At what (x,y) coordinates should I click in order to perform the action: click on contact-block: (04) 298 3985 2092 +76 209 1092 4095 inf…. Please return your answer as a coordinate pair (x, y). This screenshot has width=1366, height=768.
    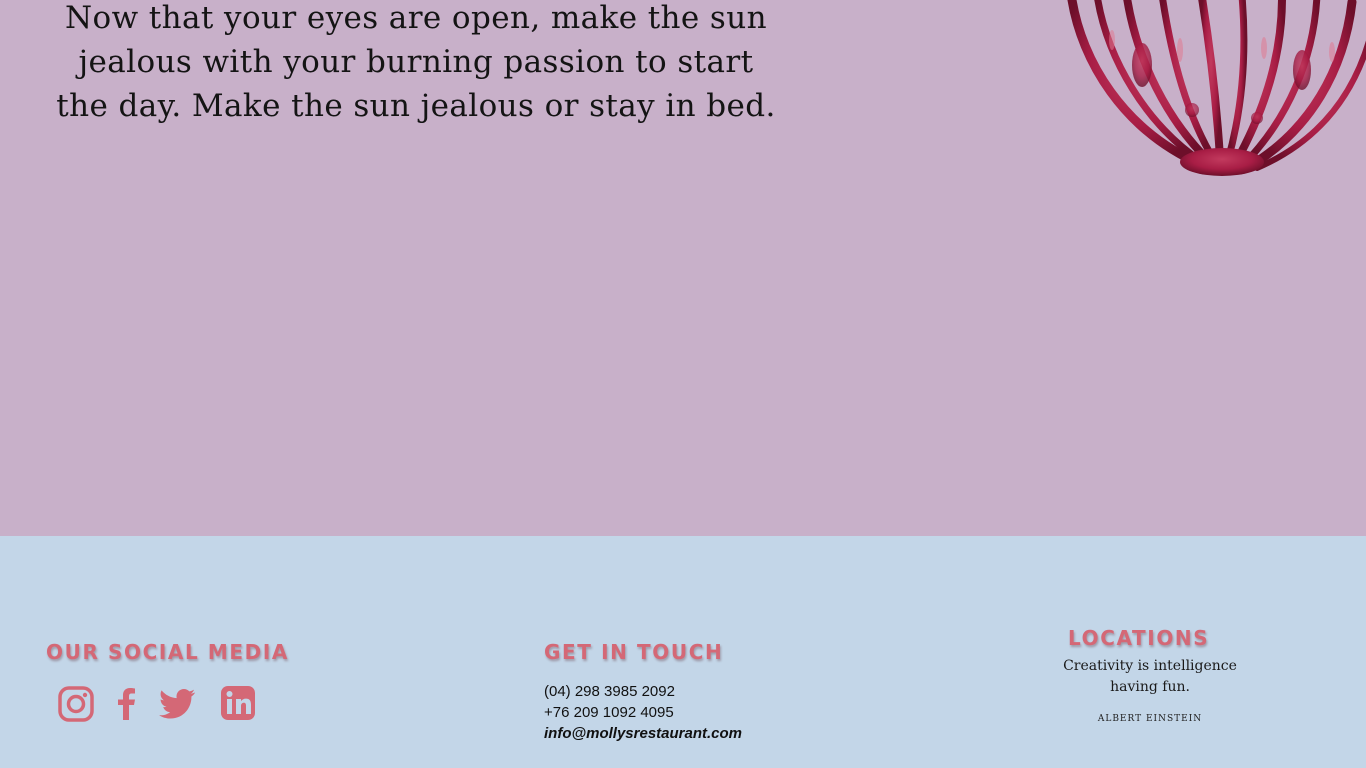
    Looking at the image, I should click on (643, 712).